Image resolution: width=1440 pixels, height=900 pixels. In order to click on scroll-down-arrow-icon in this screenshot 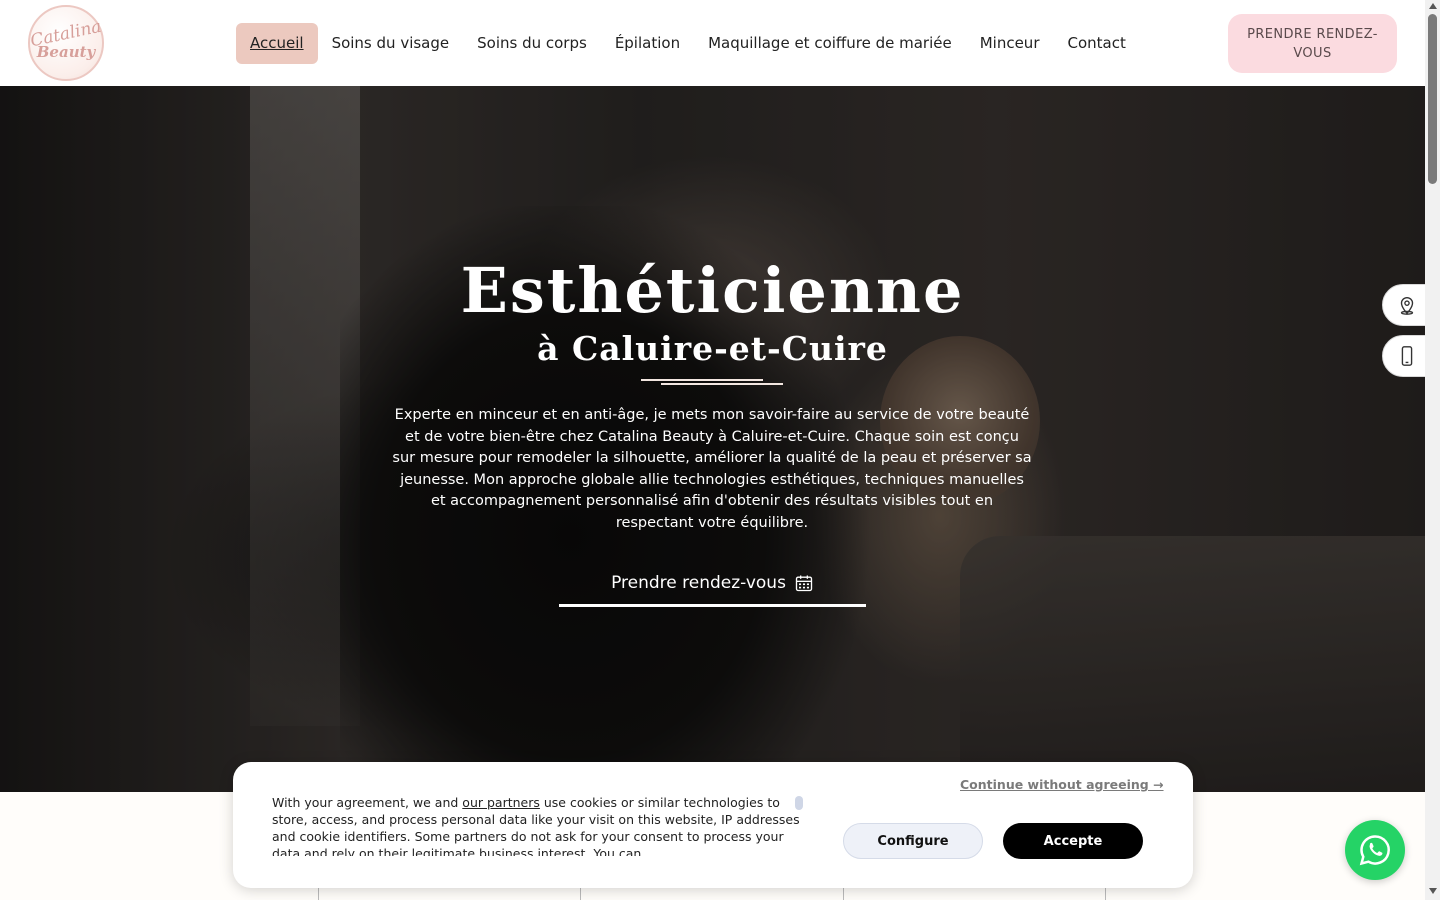, I will do `click(1433, 891)`.